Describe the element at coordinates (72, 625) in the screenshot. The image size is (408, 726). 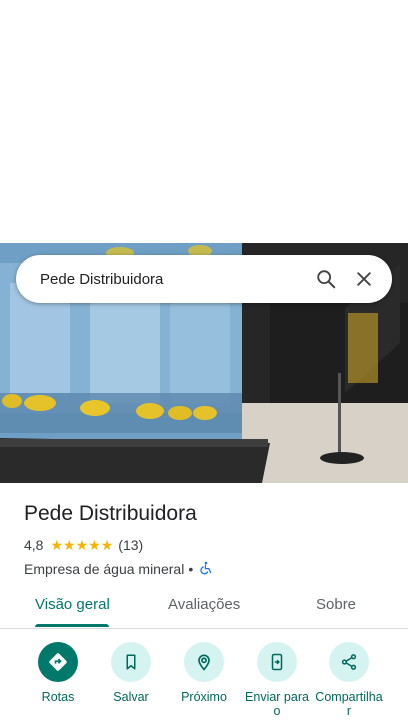
I see `active-tab-indicator` at that location.